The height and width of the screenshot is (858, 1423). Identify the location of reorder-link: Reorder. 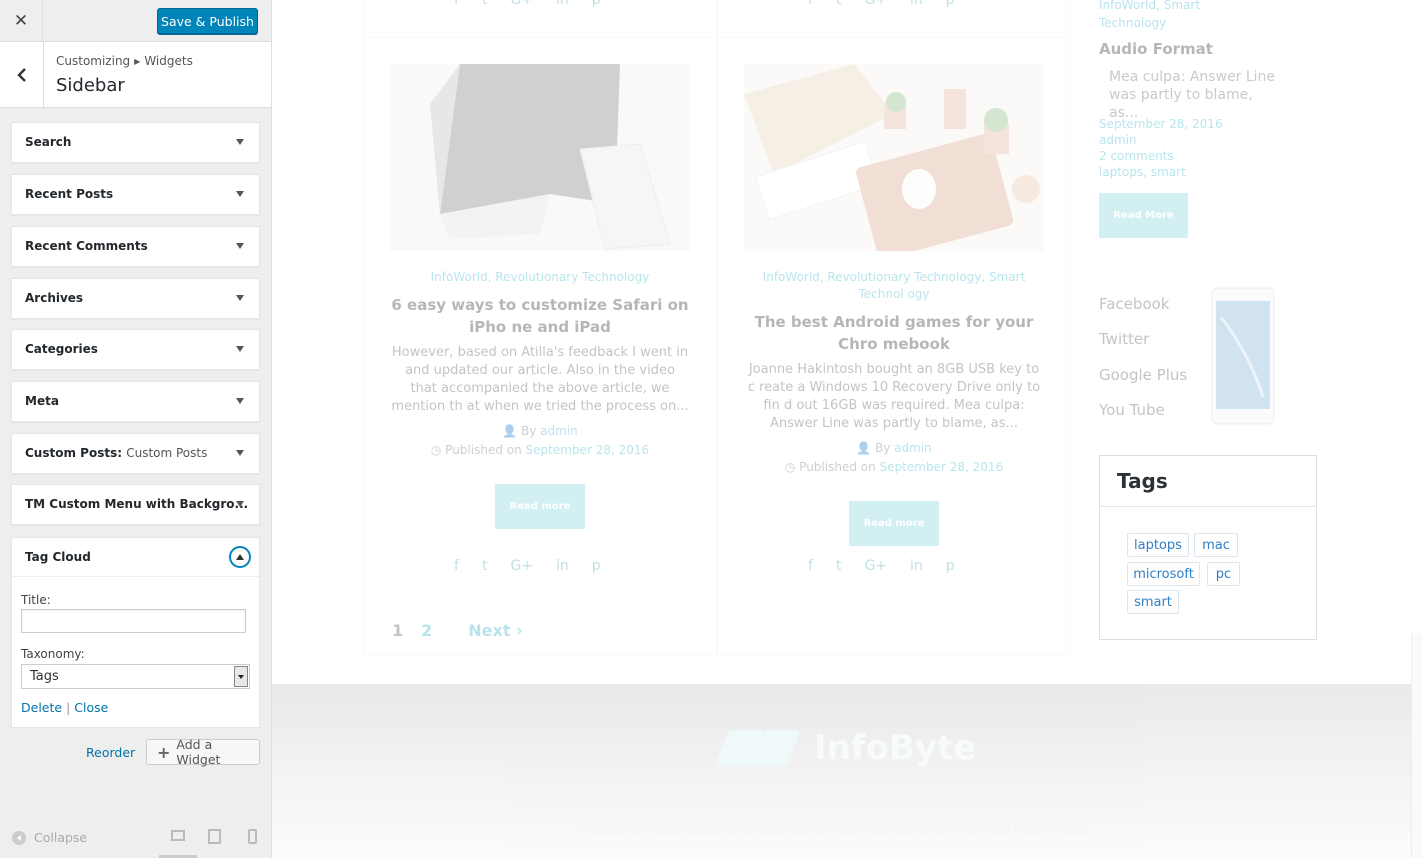
(110, 752).